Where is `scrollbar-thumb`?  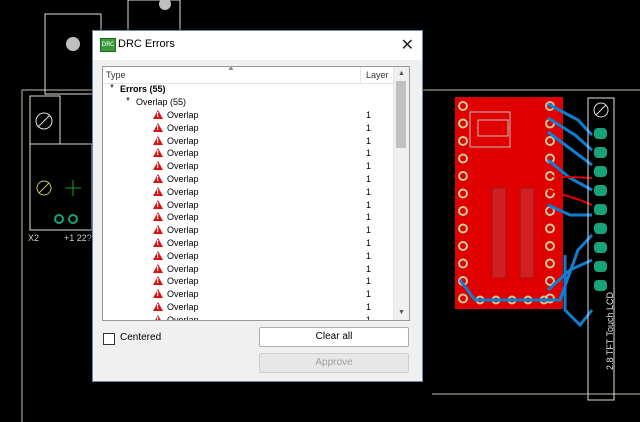
scrollbar-thumb is located at coordinates (401, 114).